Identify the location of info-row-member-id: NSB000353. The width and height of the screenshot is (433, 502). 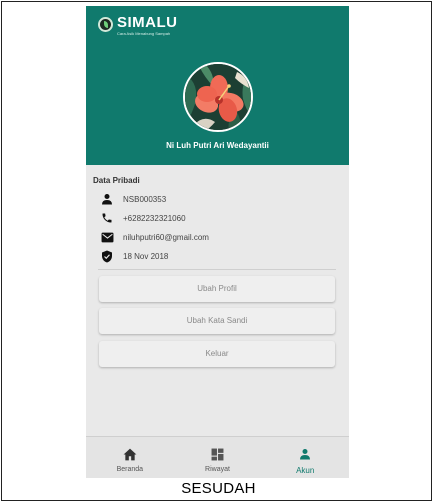
(133, 199).